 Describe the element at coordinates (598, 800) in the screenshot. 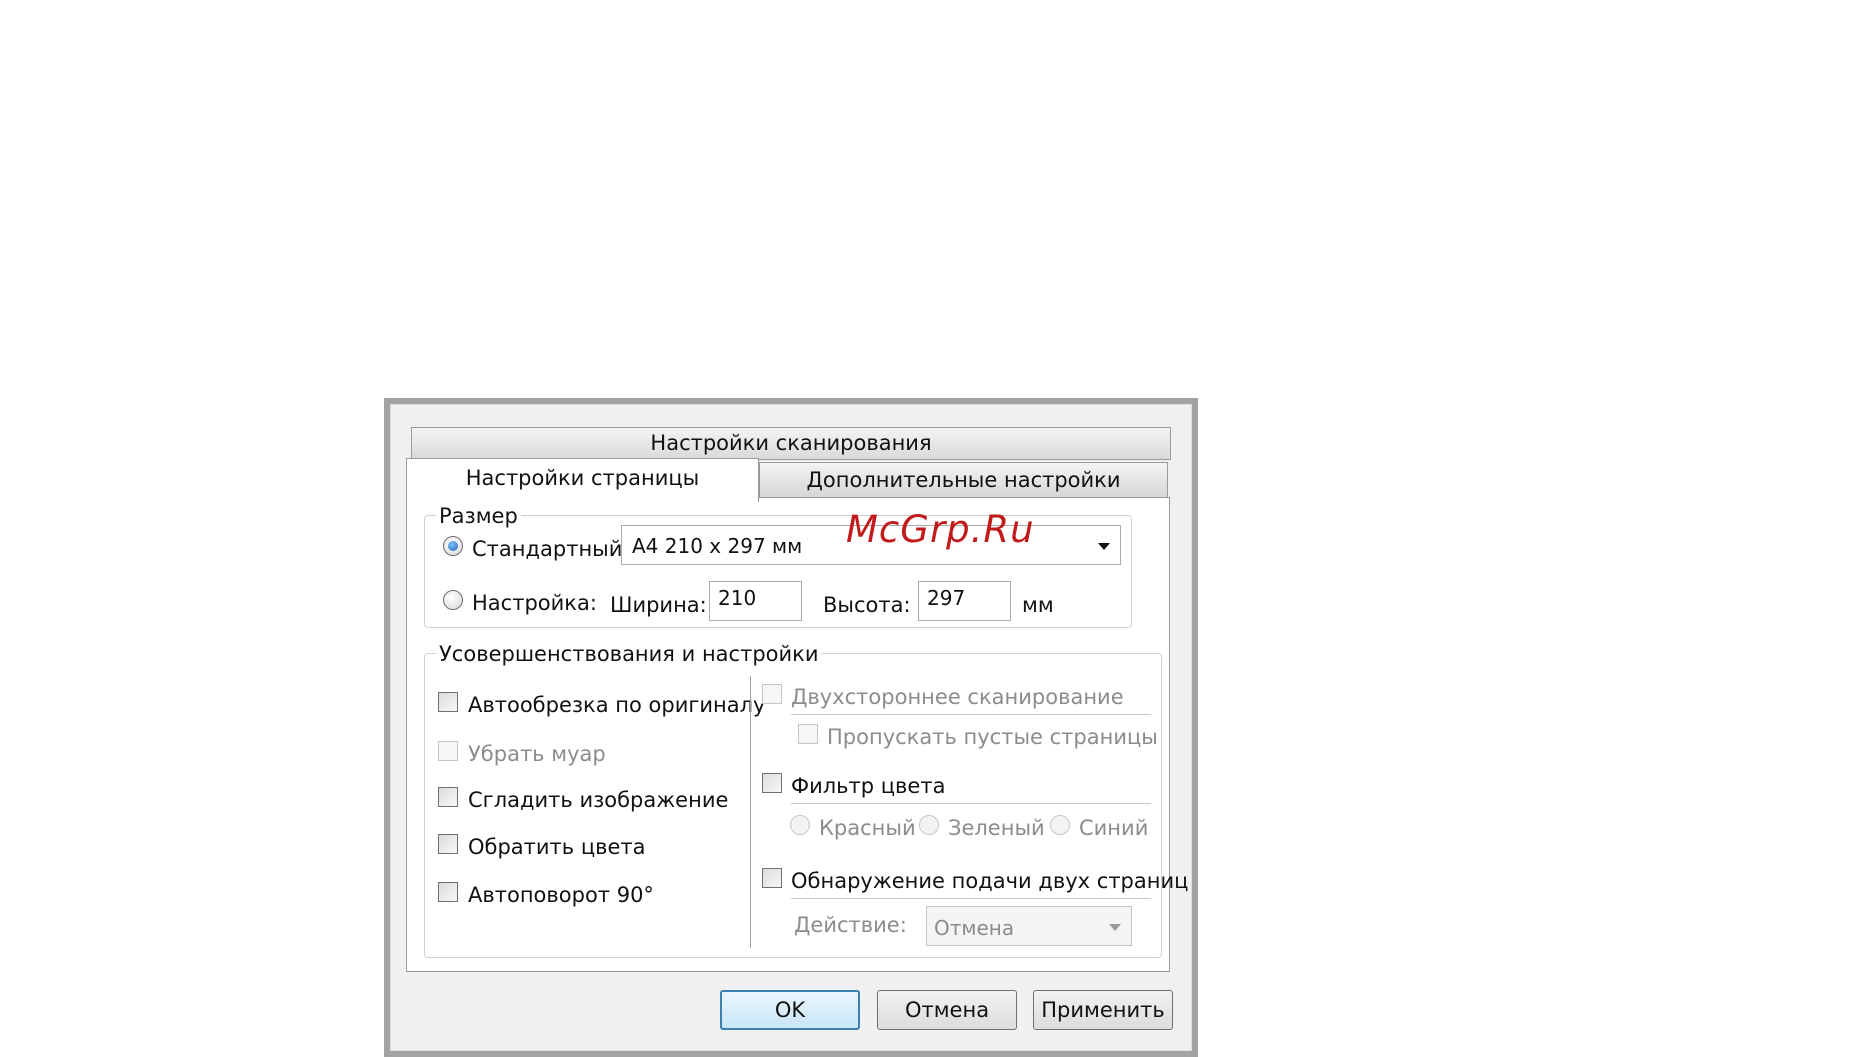

I see `smooth-image-label: Сгладить изображение` at that location.